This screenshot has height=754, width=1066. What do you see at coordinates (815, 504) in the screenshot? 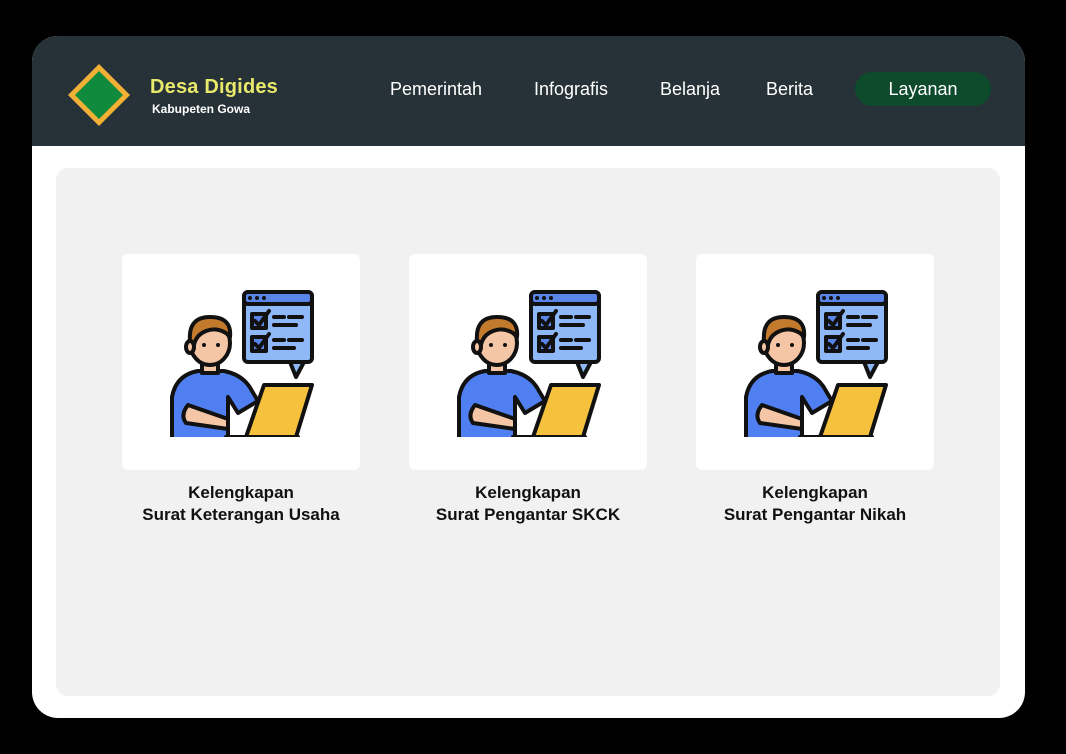
I see `service-card-title: Kelengkapan Surat Pengantar Nikah` at bounding box center [815, 504].